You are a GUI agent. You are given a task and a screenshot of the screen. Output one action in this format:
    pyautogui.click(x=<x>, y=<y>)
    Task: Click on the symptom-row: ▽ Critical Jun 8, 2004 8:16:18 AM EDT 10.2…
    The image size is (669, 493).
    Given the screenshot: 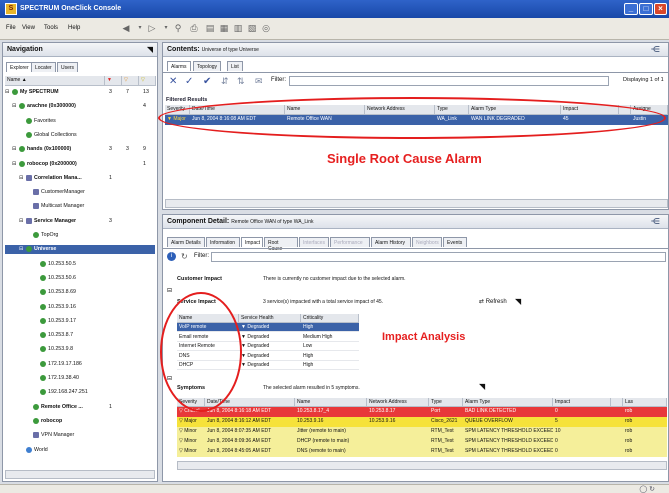 What is the action you would take?
    pyautogui.click(x=422, y=412)
    